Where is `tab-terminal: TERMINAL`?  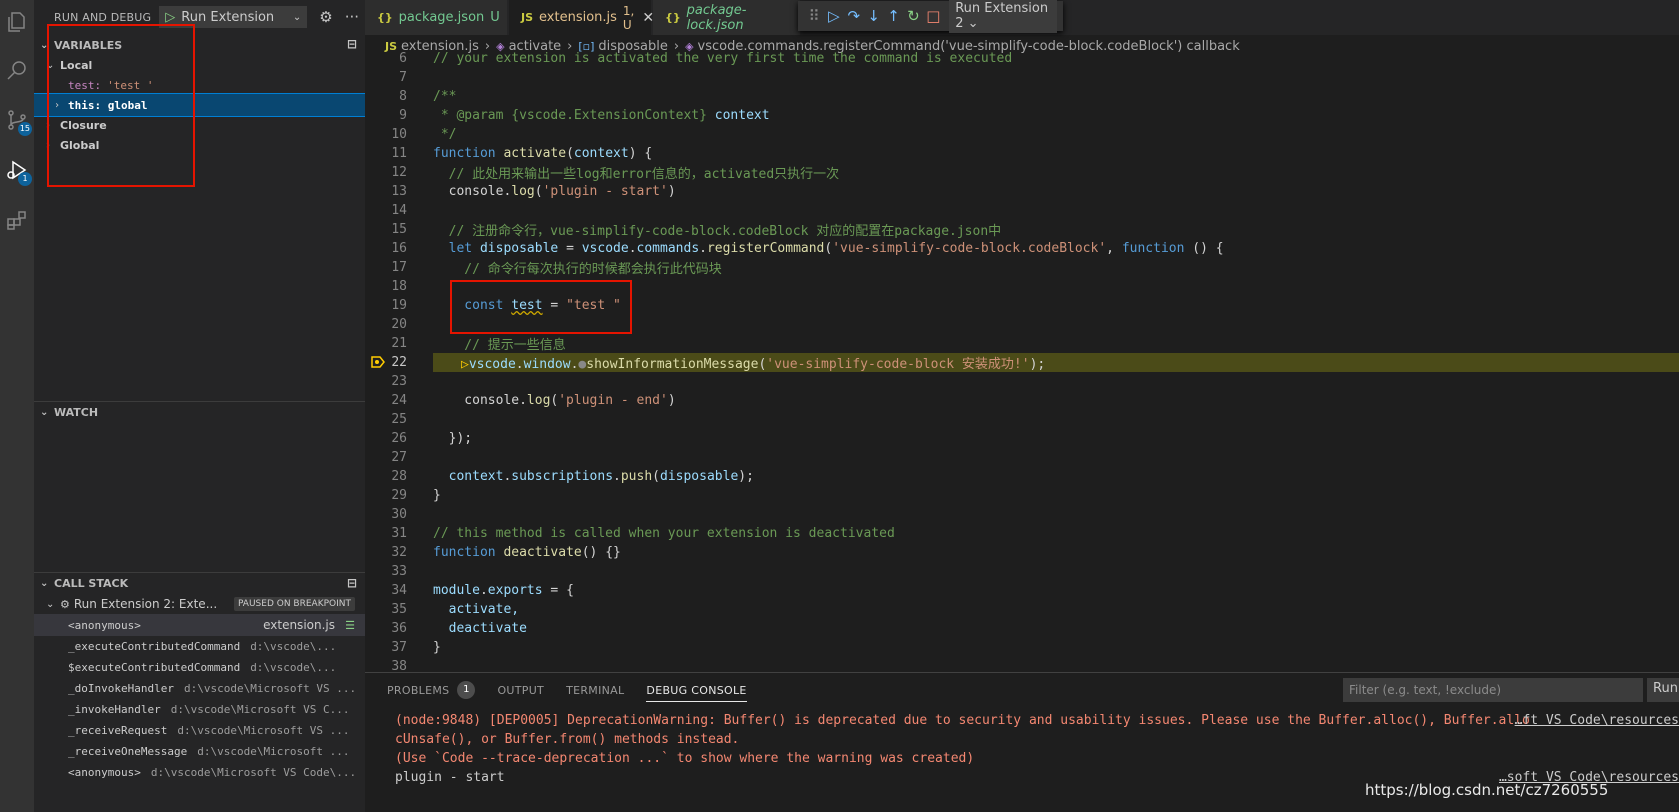
tab-terminal: TERMINAL is located at coordinates (595, 690).